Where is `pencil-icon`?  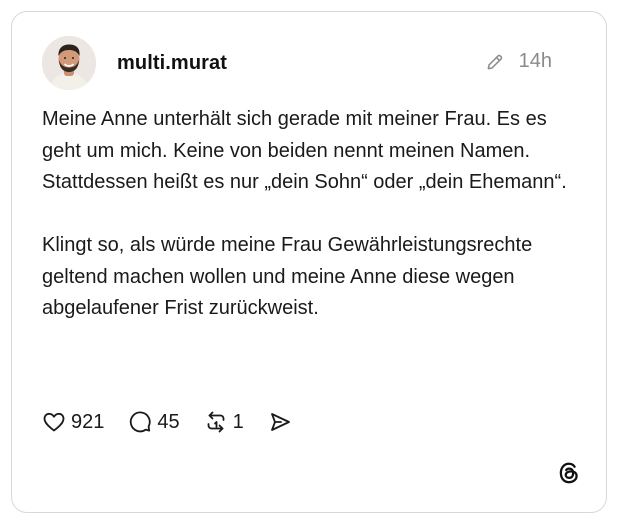 pencil-icon is located at coordinates (495, 62).